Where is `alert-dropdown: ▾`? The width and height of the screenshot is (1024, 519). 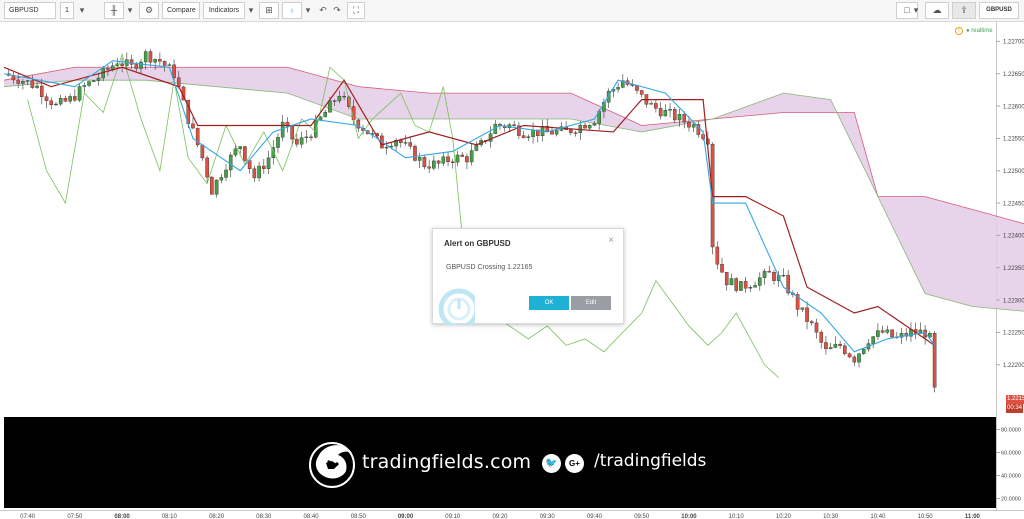
alert-dropdown: ▾ is located at coordinates (308, 10).